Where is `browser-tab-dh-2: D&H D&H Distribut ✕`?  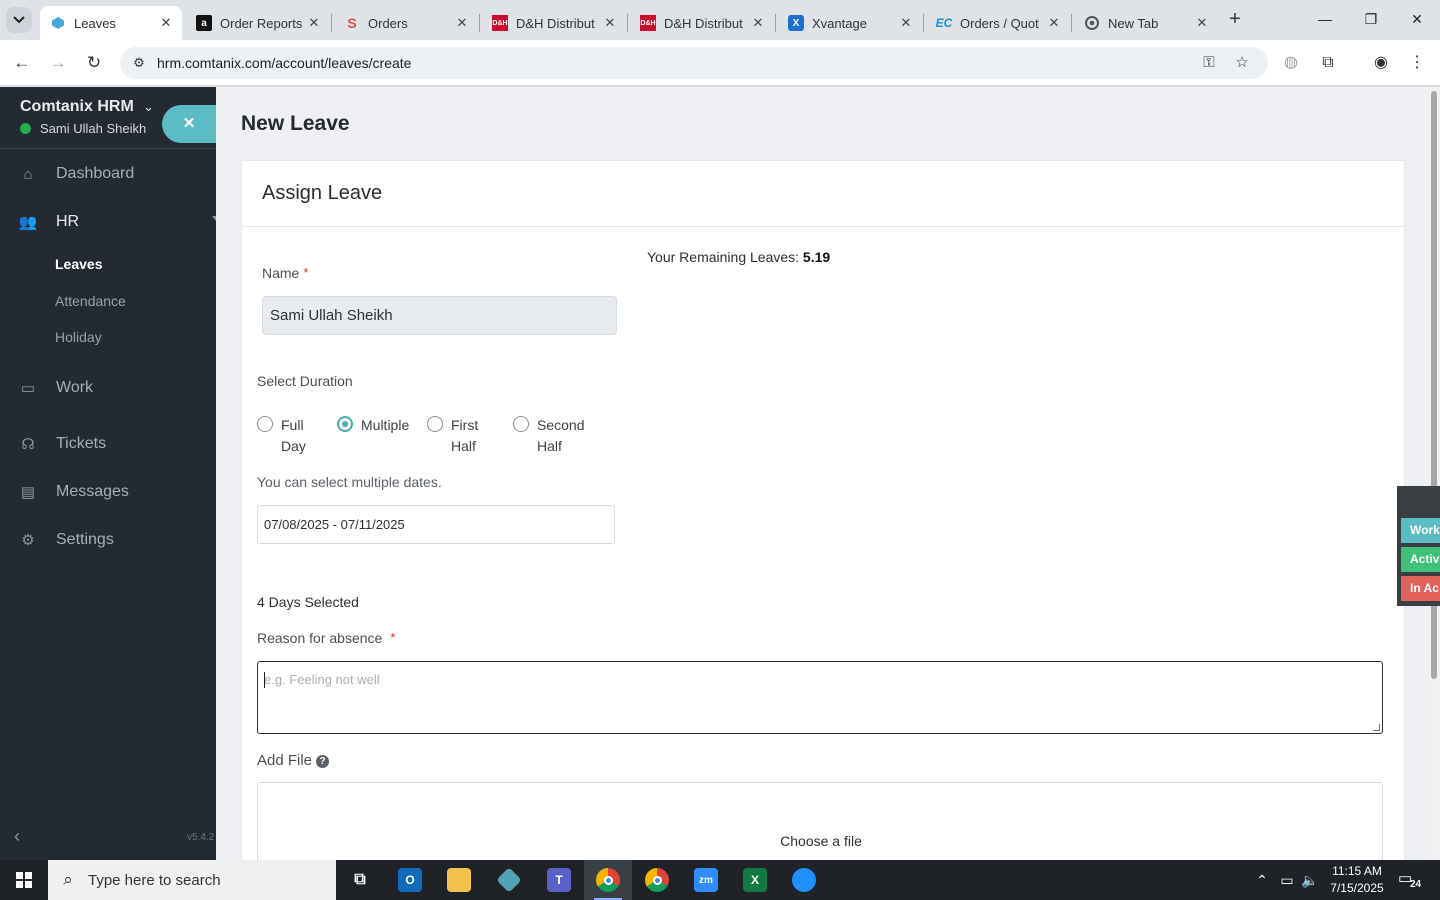
browser-tab-dh-2: D&H D&H Distribut ✕ is located at coordinates (702, 23).